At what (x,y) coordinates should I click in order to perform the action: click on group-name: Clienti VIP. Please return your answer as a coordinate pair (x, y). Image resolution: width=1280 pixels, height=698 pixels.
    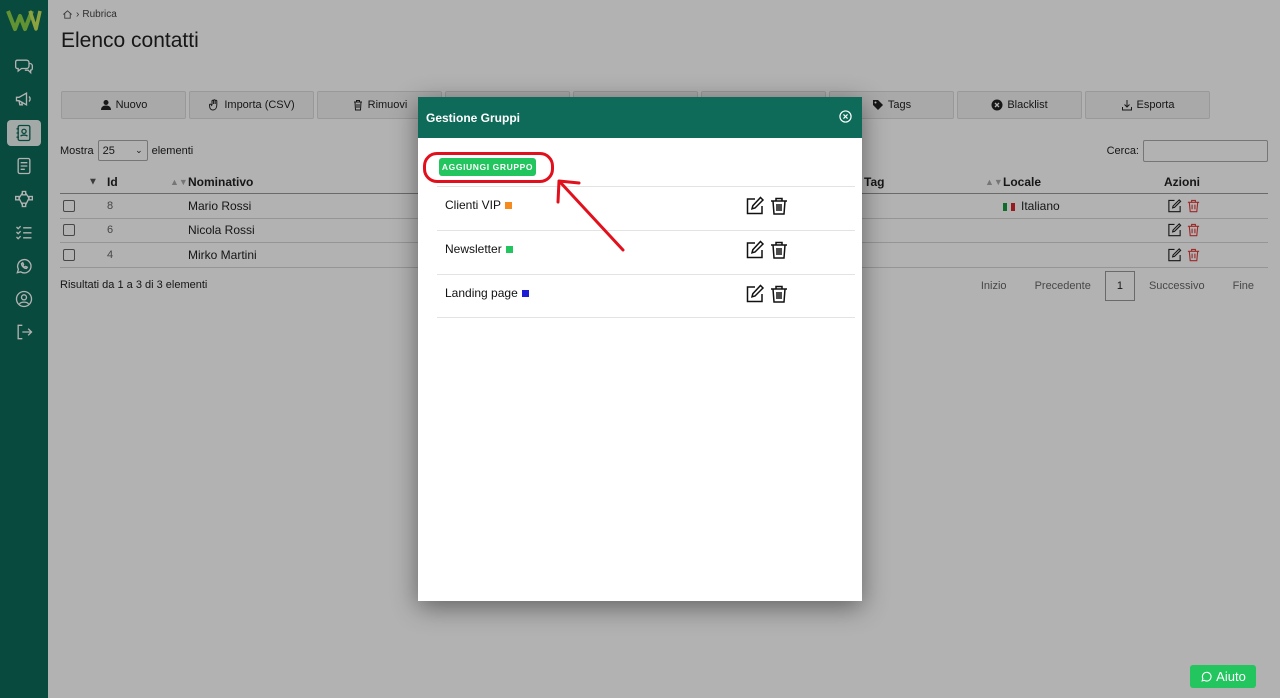
    Looking at the image, I should click on (479, 205).